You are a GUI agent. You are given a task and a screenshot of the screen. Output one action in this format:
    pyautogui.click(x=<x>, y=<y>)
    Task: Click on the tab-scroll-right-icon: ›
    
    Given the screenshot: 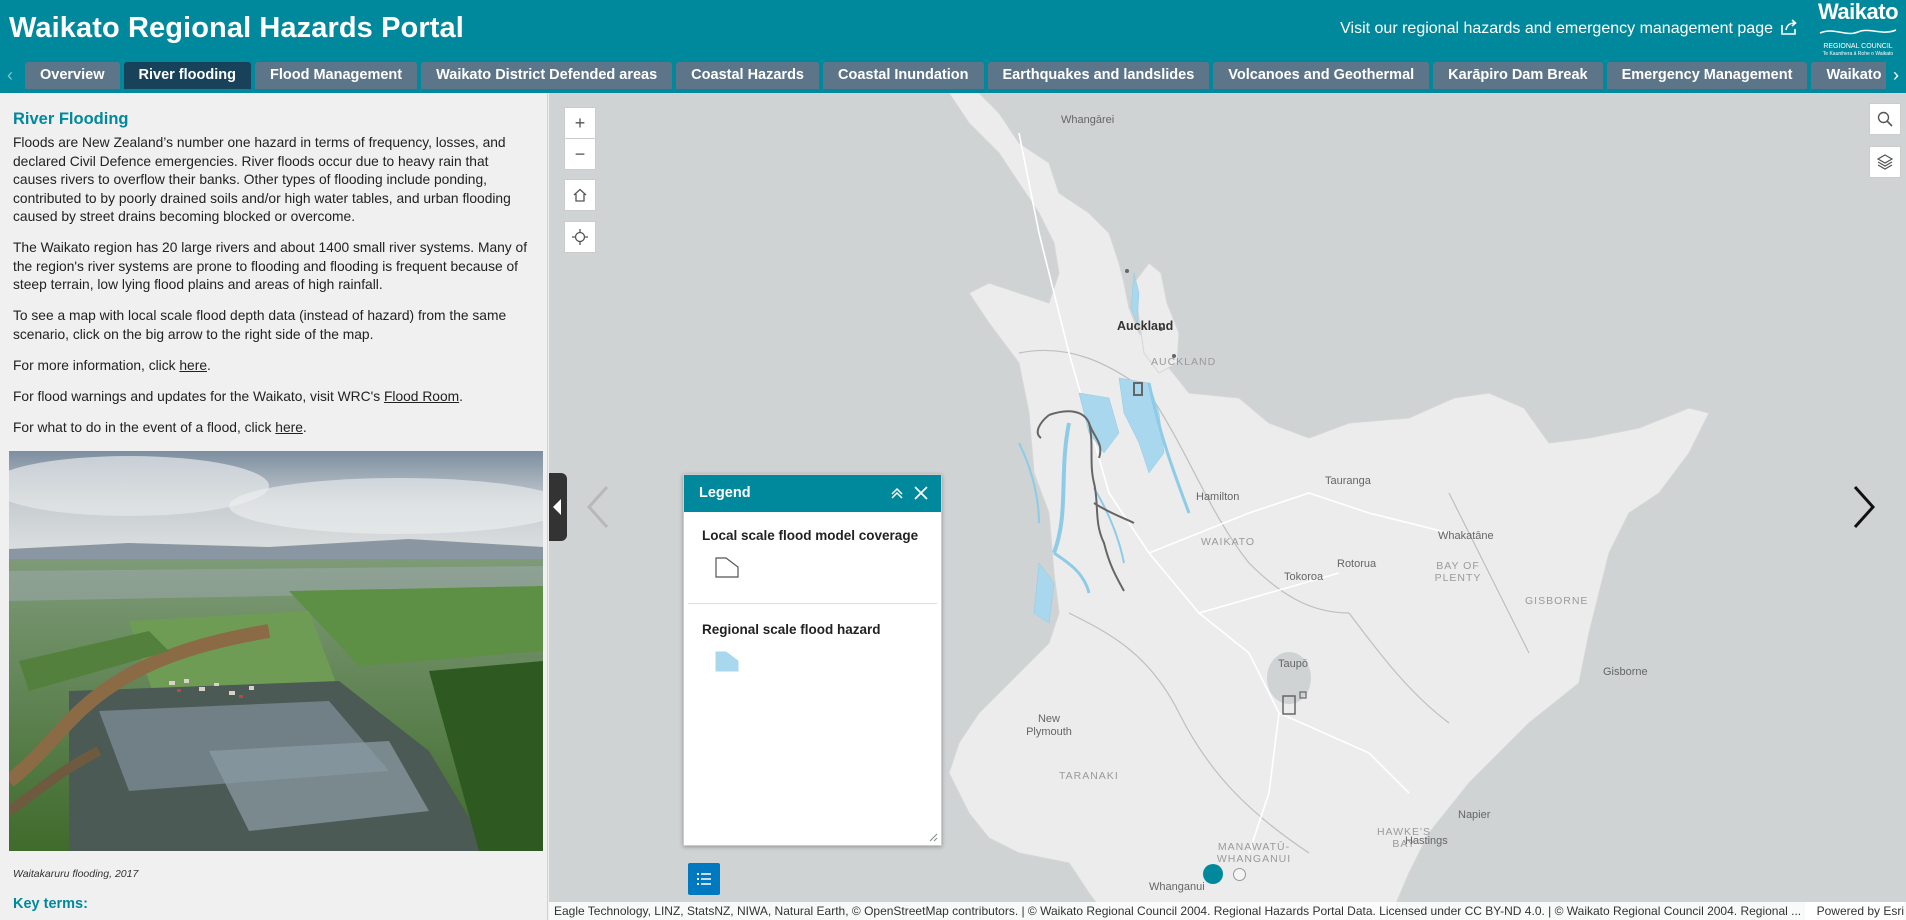 What is the action you would take?
    pyautogui.click(x=1896, y=75)
    